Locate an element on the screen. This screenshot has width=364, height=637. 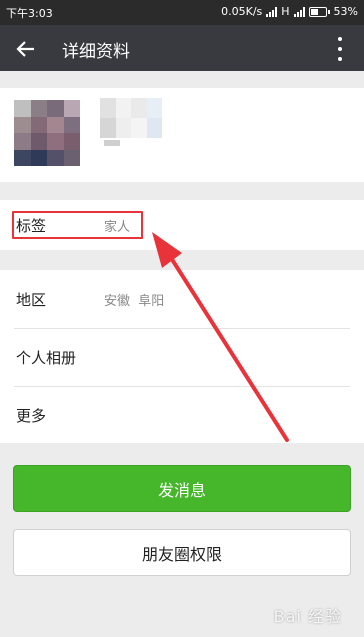
more-vertical-icon is located at coordinates (340, 49).